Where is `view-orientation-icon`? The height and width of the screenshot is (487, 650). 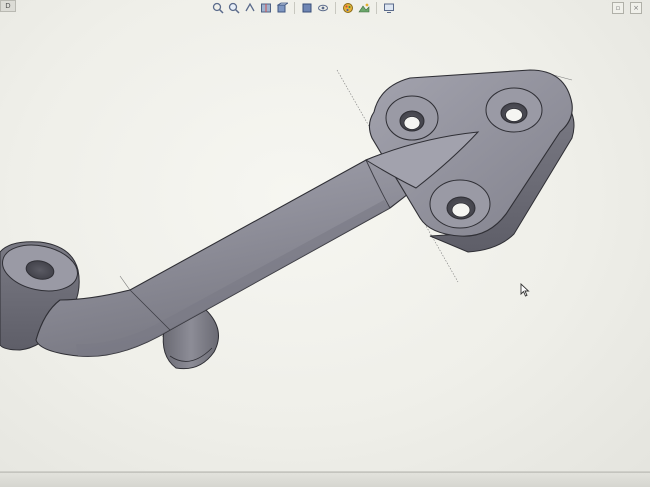 view-orientation-icon is located at coordinates (282, 8).